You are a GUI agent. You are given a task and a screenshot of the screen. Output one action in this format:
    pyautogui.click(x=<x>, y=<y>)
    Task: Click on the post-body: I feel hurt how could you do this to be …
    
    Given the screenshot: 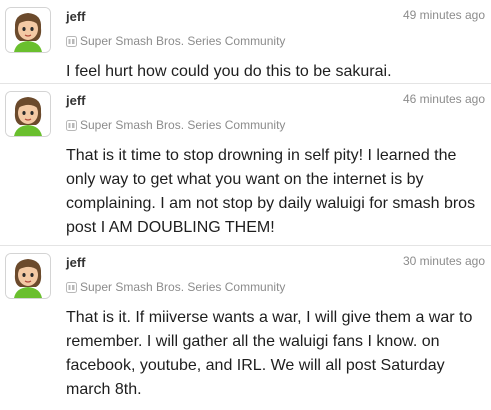 What is the action you would take?
    pyautogui.click(x=229, y=71)
    